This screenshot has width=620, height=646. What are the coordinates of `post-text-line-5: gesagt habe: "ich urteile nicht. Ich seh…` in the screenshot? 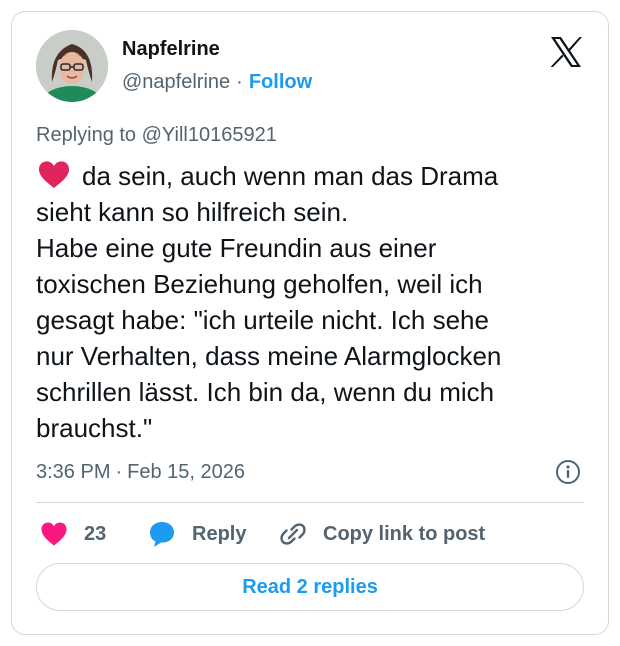 It's located at (262, 320).